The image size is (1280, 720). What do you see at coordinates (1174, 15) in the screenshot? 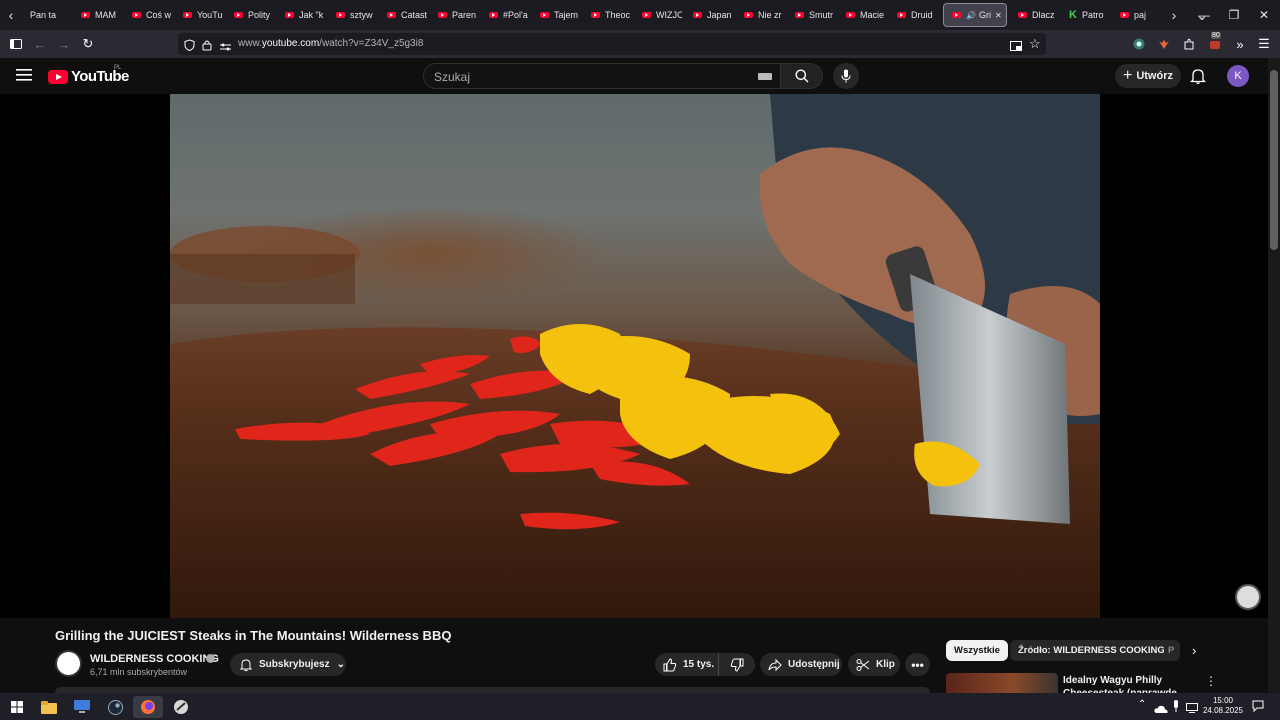
I see `tabs-scroll-right-icon: ›` at bounding box center [1174, 15].